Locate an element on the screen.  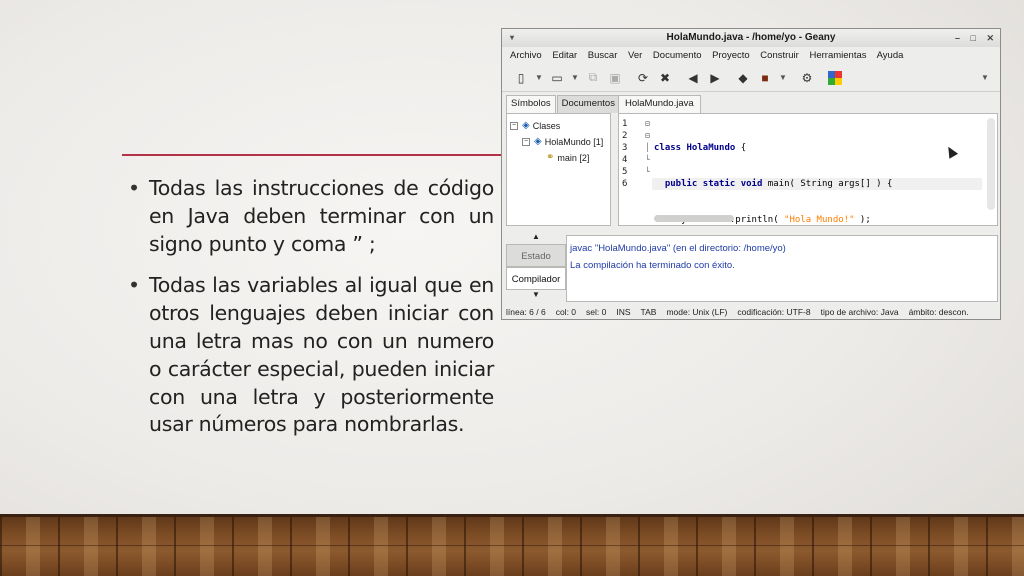
status-sel: sel: 0 is located at coordinates (596, 312).